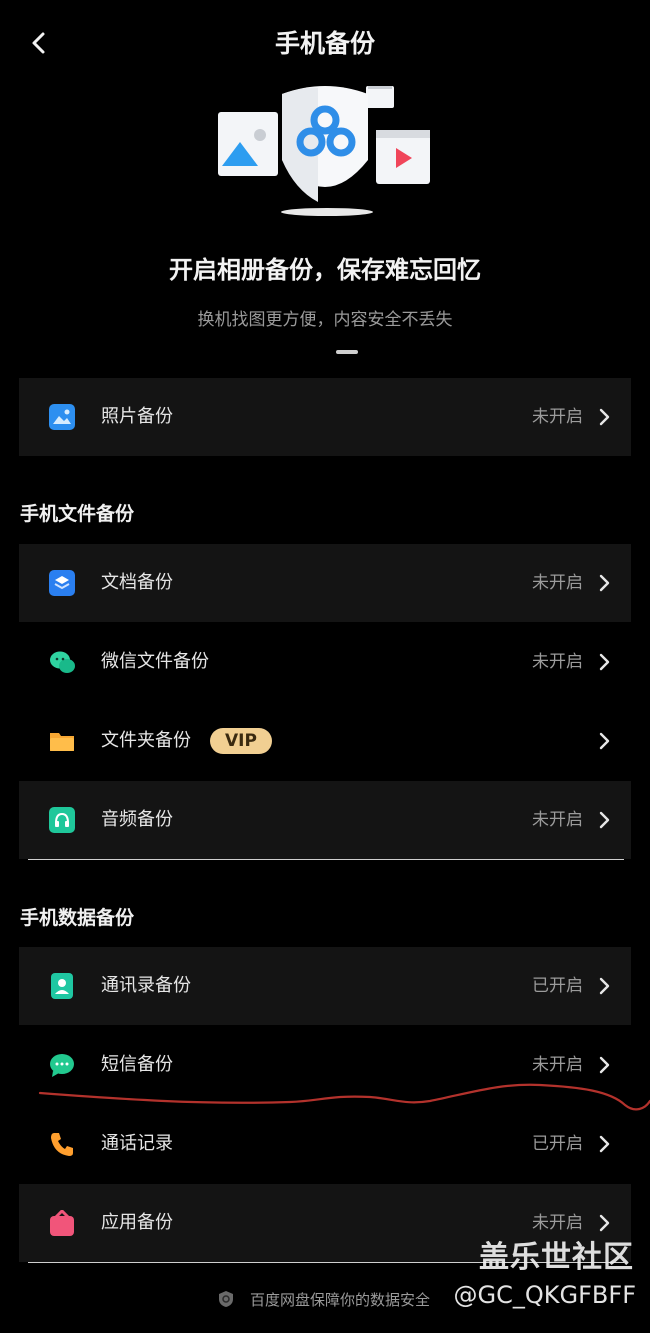 The image size is (650, 1333). I want to click on watermark-handle: @GC_QKGFBFF, so click(544, 1295).